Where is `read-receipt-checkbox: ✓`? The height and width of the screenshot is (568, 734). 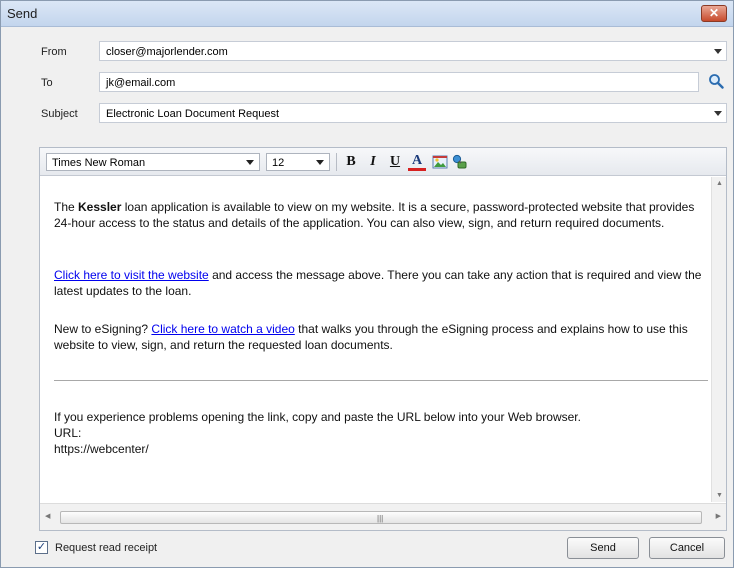
read-receipt-checkbox: ✓ is located at coordinates (41, 547).